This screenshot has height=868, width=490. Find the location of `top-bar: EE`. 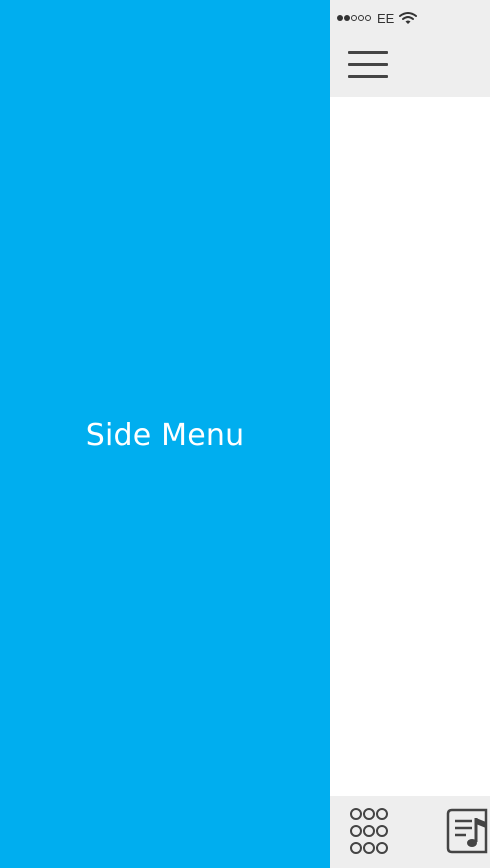

top-bar: EE is located at coordinates (410, 48).